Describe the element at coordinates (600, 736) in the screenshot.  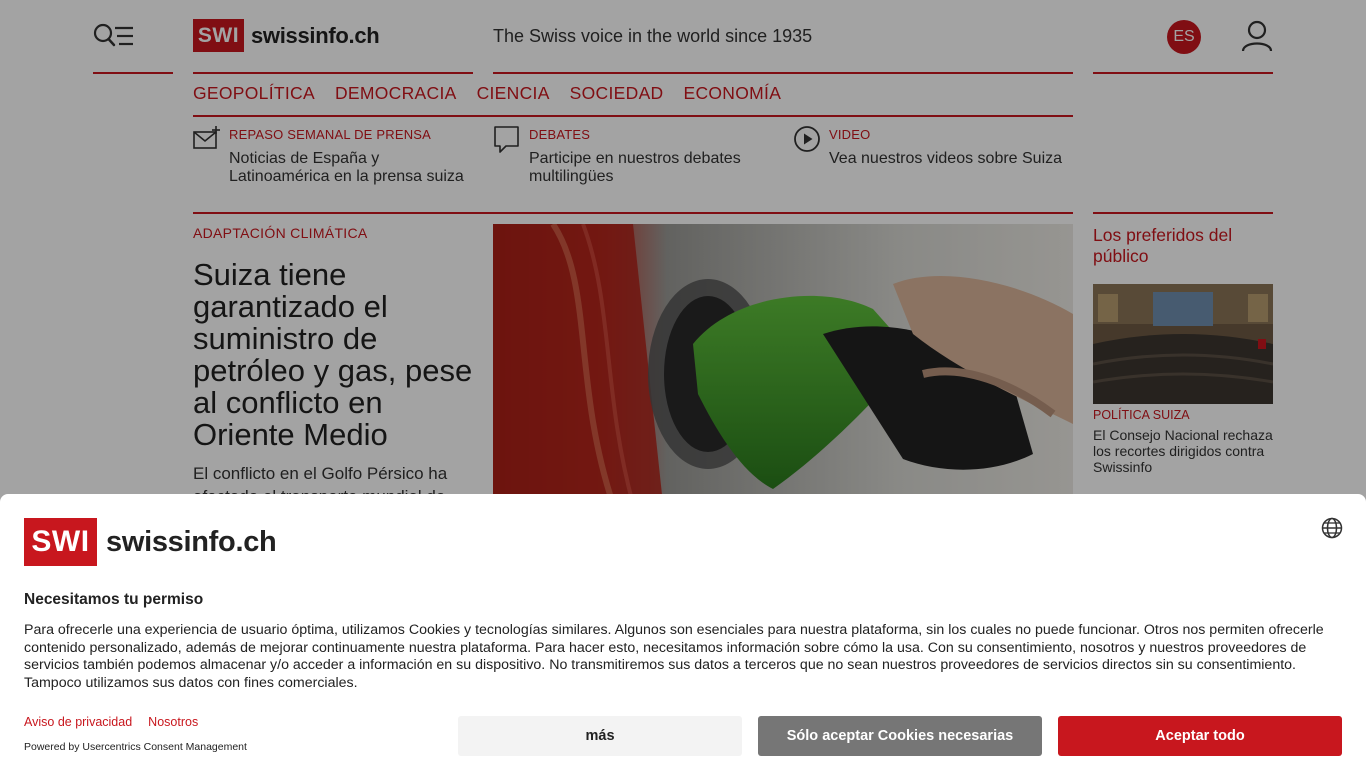
I see `more-options-button: más` at that location.